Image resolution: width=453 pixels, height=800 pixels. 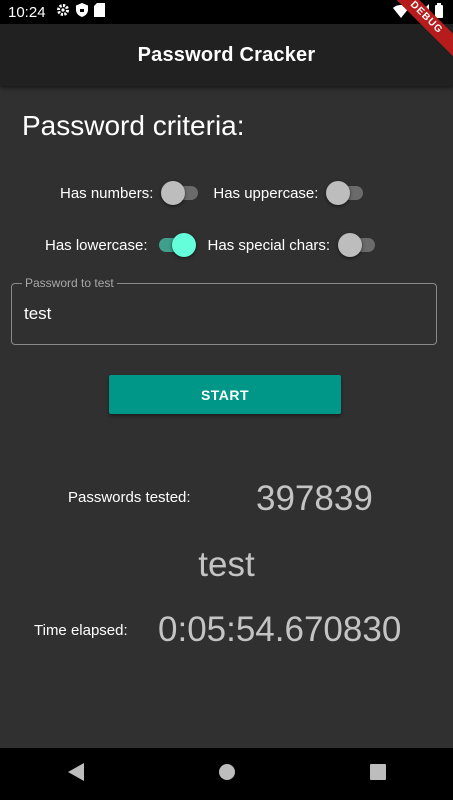 I want to click on has-special-label: Has special chars:, so click(x=269, y=245).